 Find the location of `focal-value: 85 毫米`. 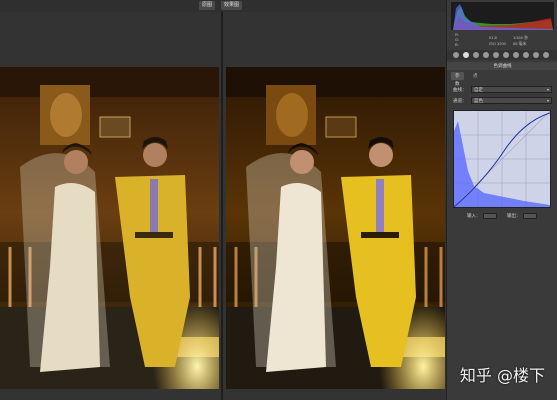

focal-value: 85 毫米 is located at coordinates (520, 43).